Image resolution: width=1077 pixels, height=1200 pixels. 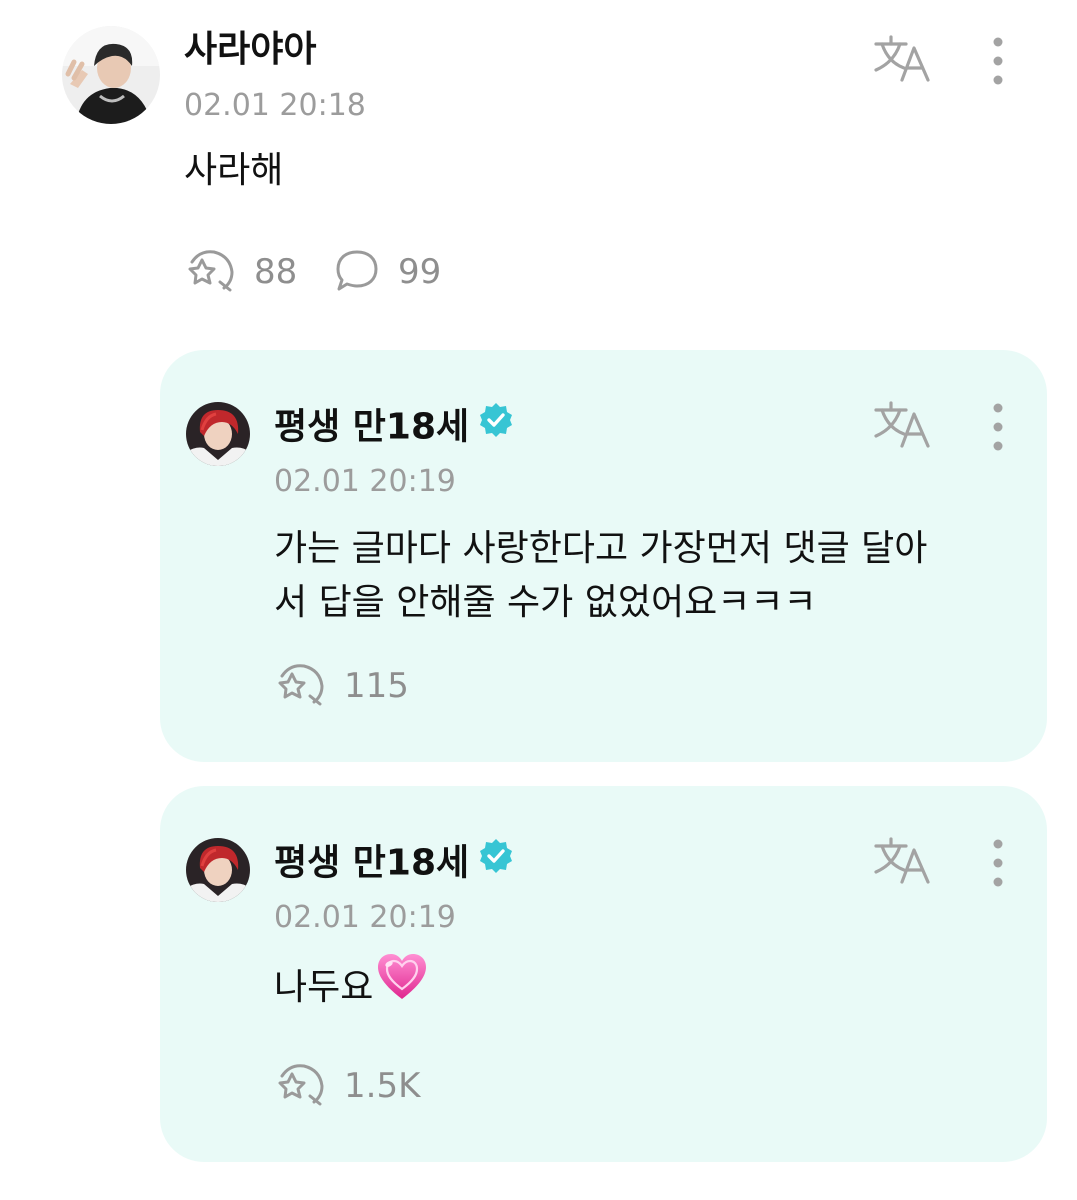 What do you see at coordinates (111, 75) in the screenshot?
I see `post-author-avatar` at bounding box center [111, 75].